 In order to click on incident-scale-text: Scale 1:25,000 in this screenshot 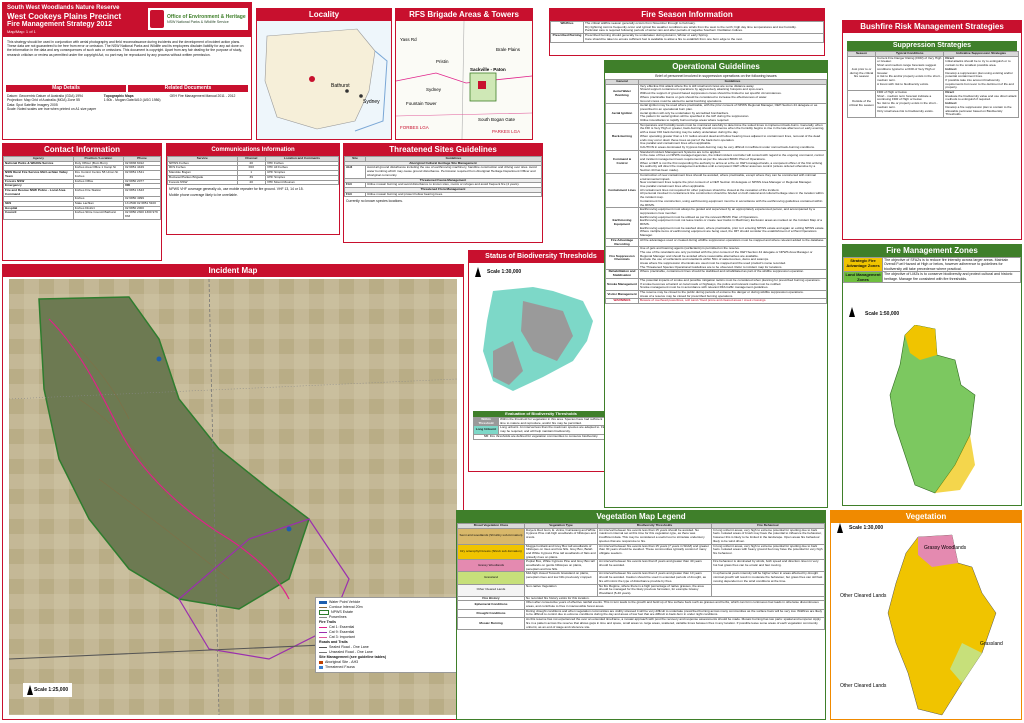, I will do `click(51, 689)`.